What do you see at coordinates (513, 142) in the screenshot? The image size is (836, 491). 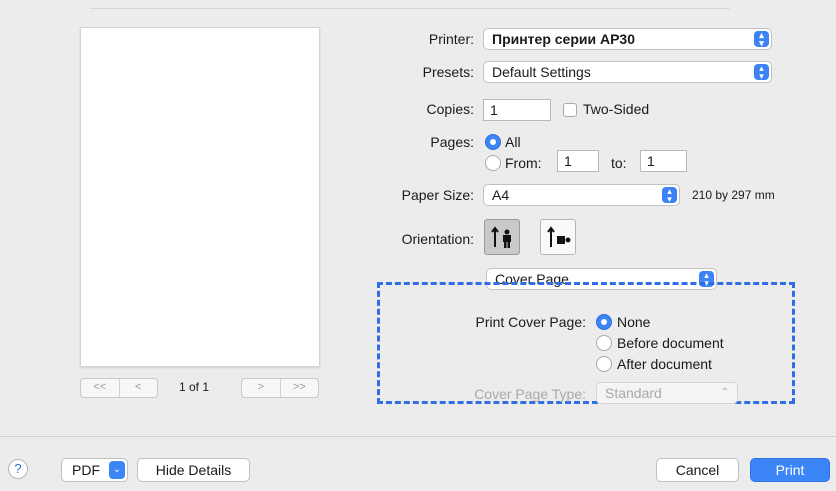 I see `pages-all-label: All` at bounding box center [513, 142].